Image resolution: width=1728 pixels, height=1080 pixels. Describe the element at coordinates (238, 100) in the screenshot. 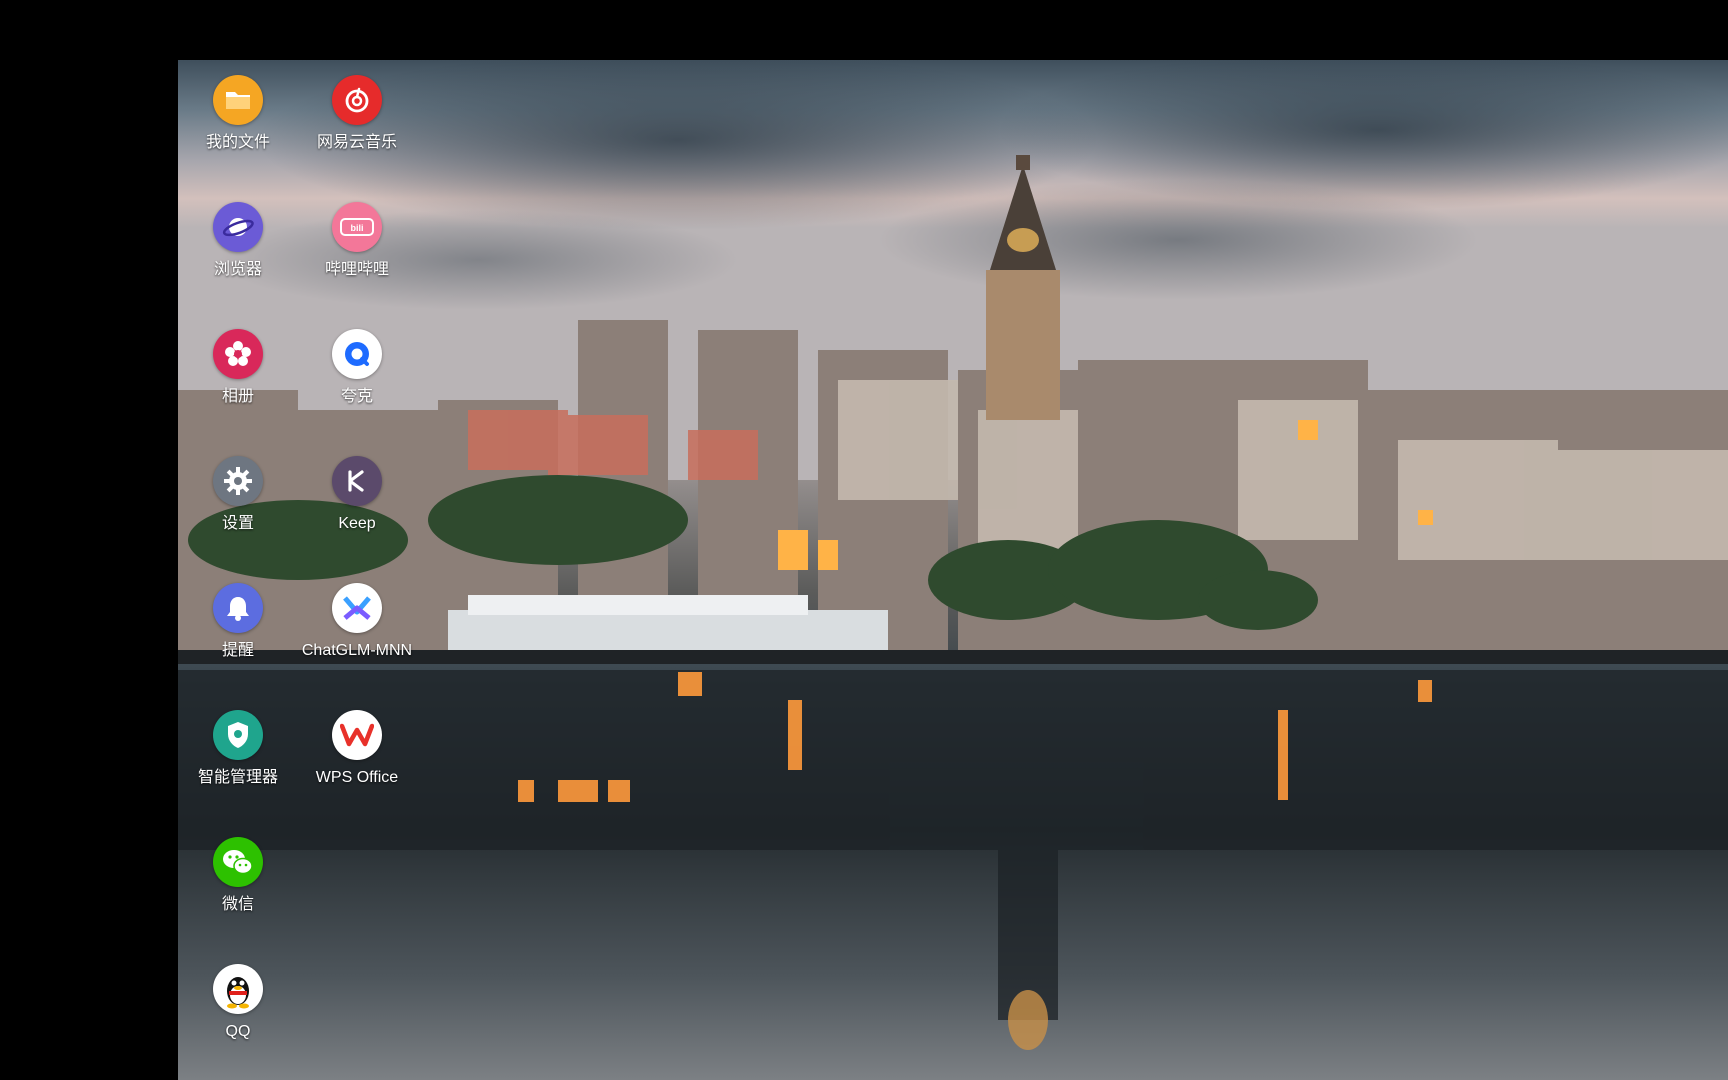

I see `folder-icon` at that location.